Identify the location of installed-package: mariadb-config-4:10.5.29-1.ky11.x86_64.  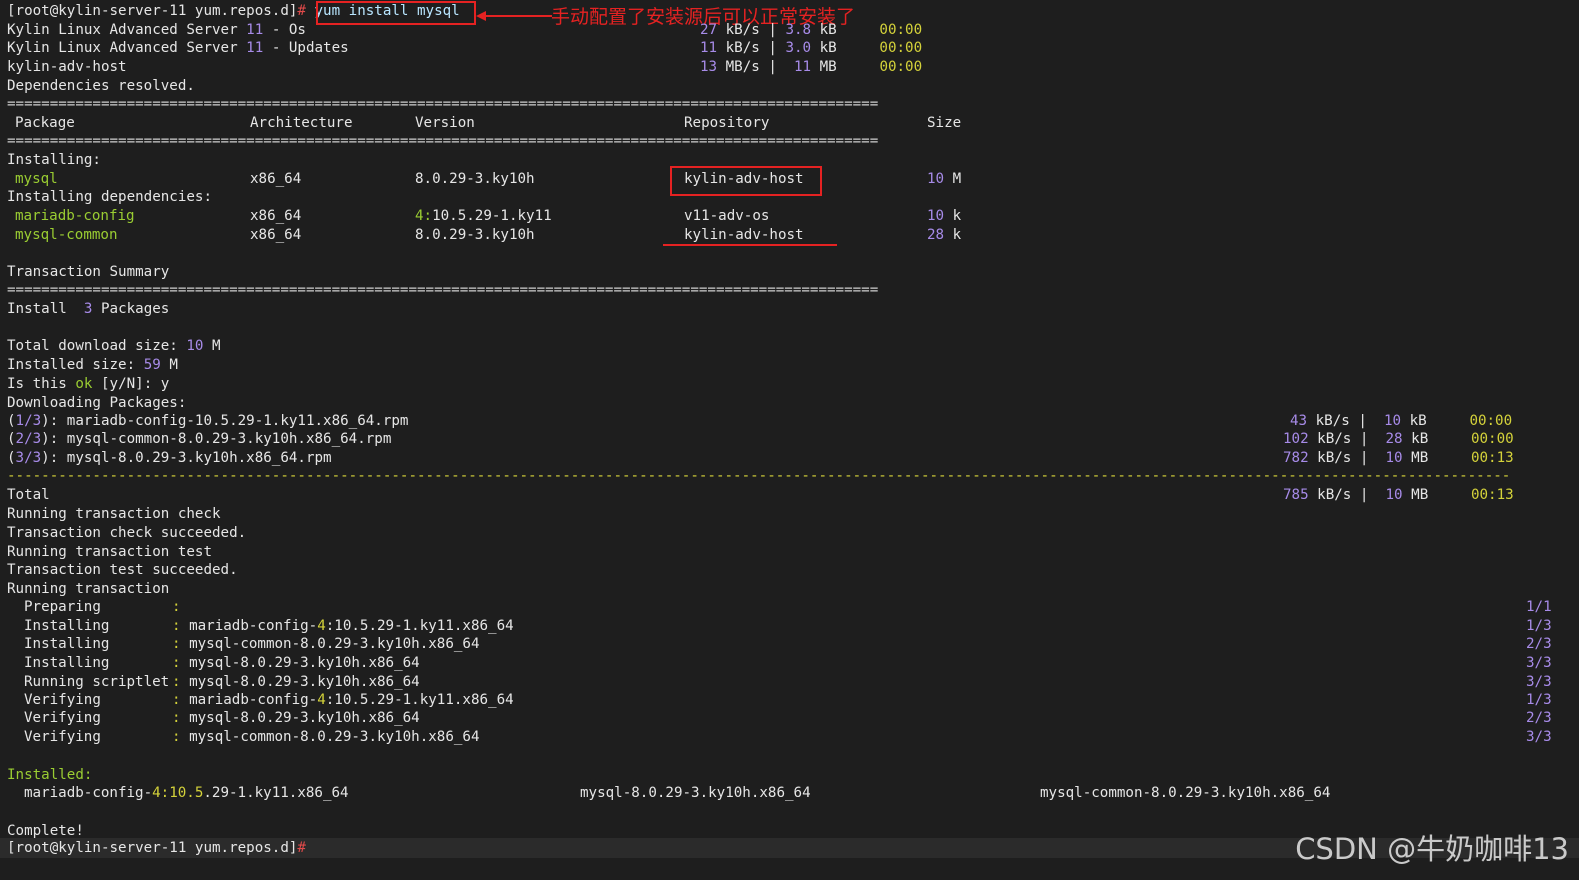
(186, 793).